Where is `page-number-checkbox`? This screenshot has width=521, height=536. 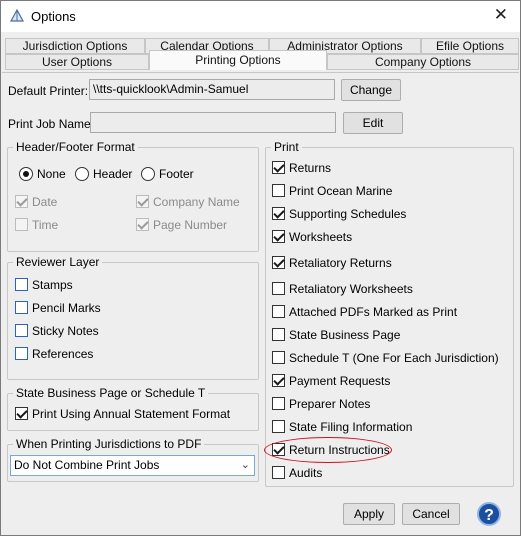
page-number-checkbox is located at coordinates (142, 224).